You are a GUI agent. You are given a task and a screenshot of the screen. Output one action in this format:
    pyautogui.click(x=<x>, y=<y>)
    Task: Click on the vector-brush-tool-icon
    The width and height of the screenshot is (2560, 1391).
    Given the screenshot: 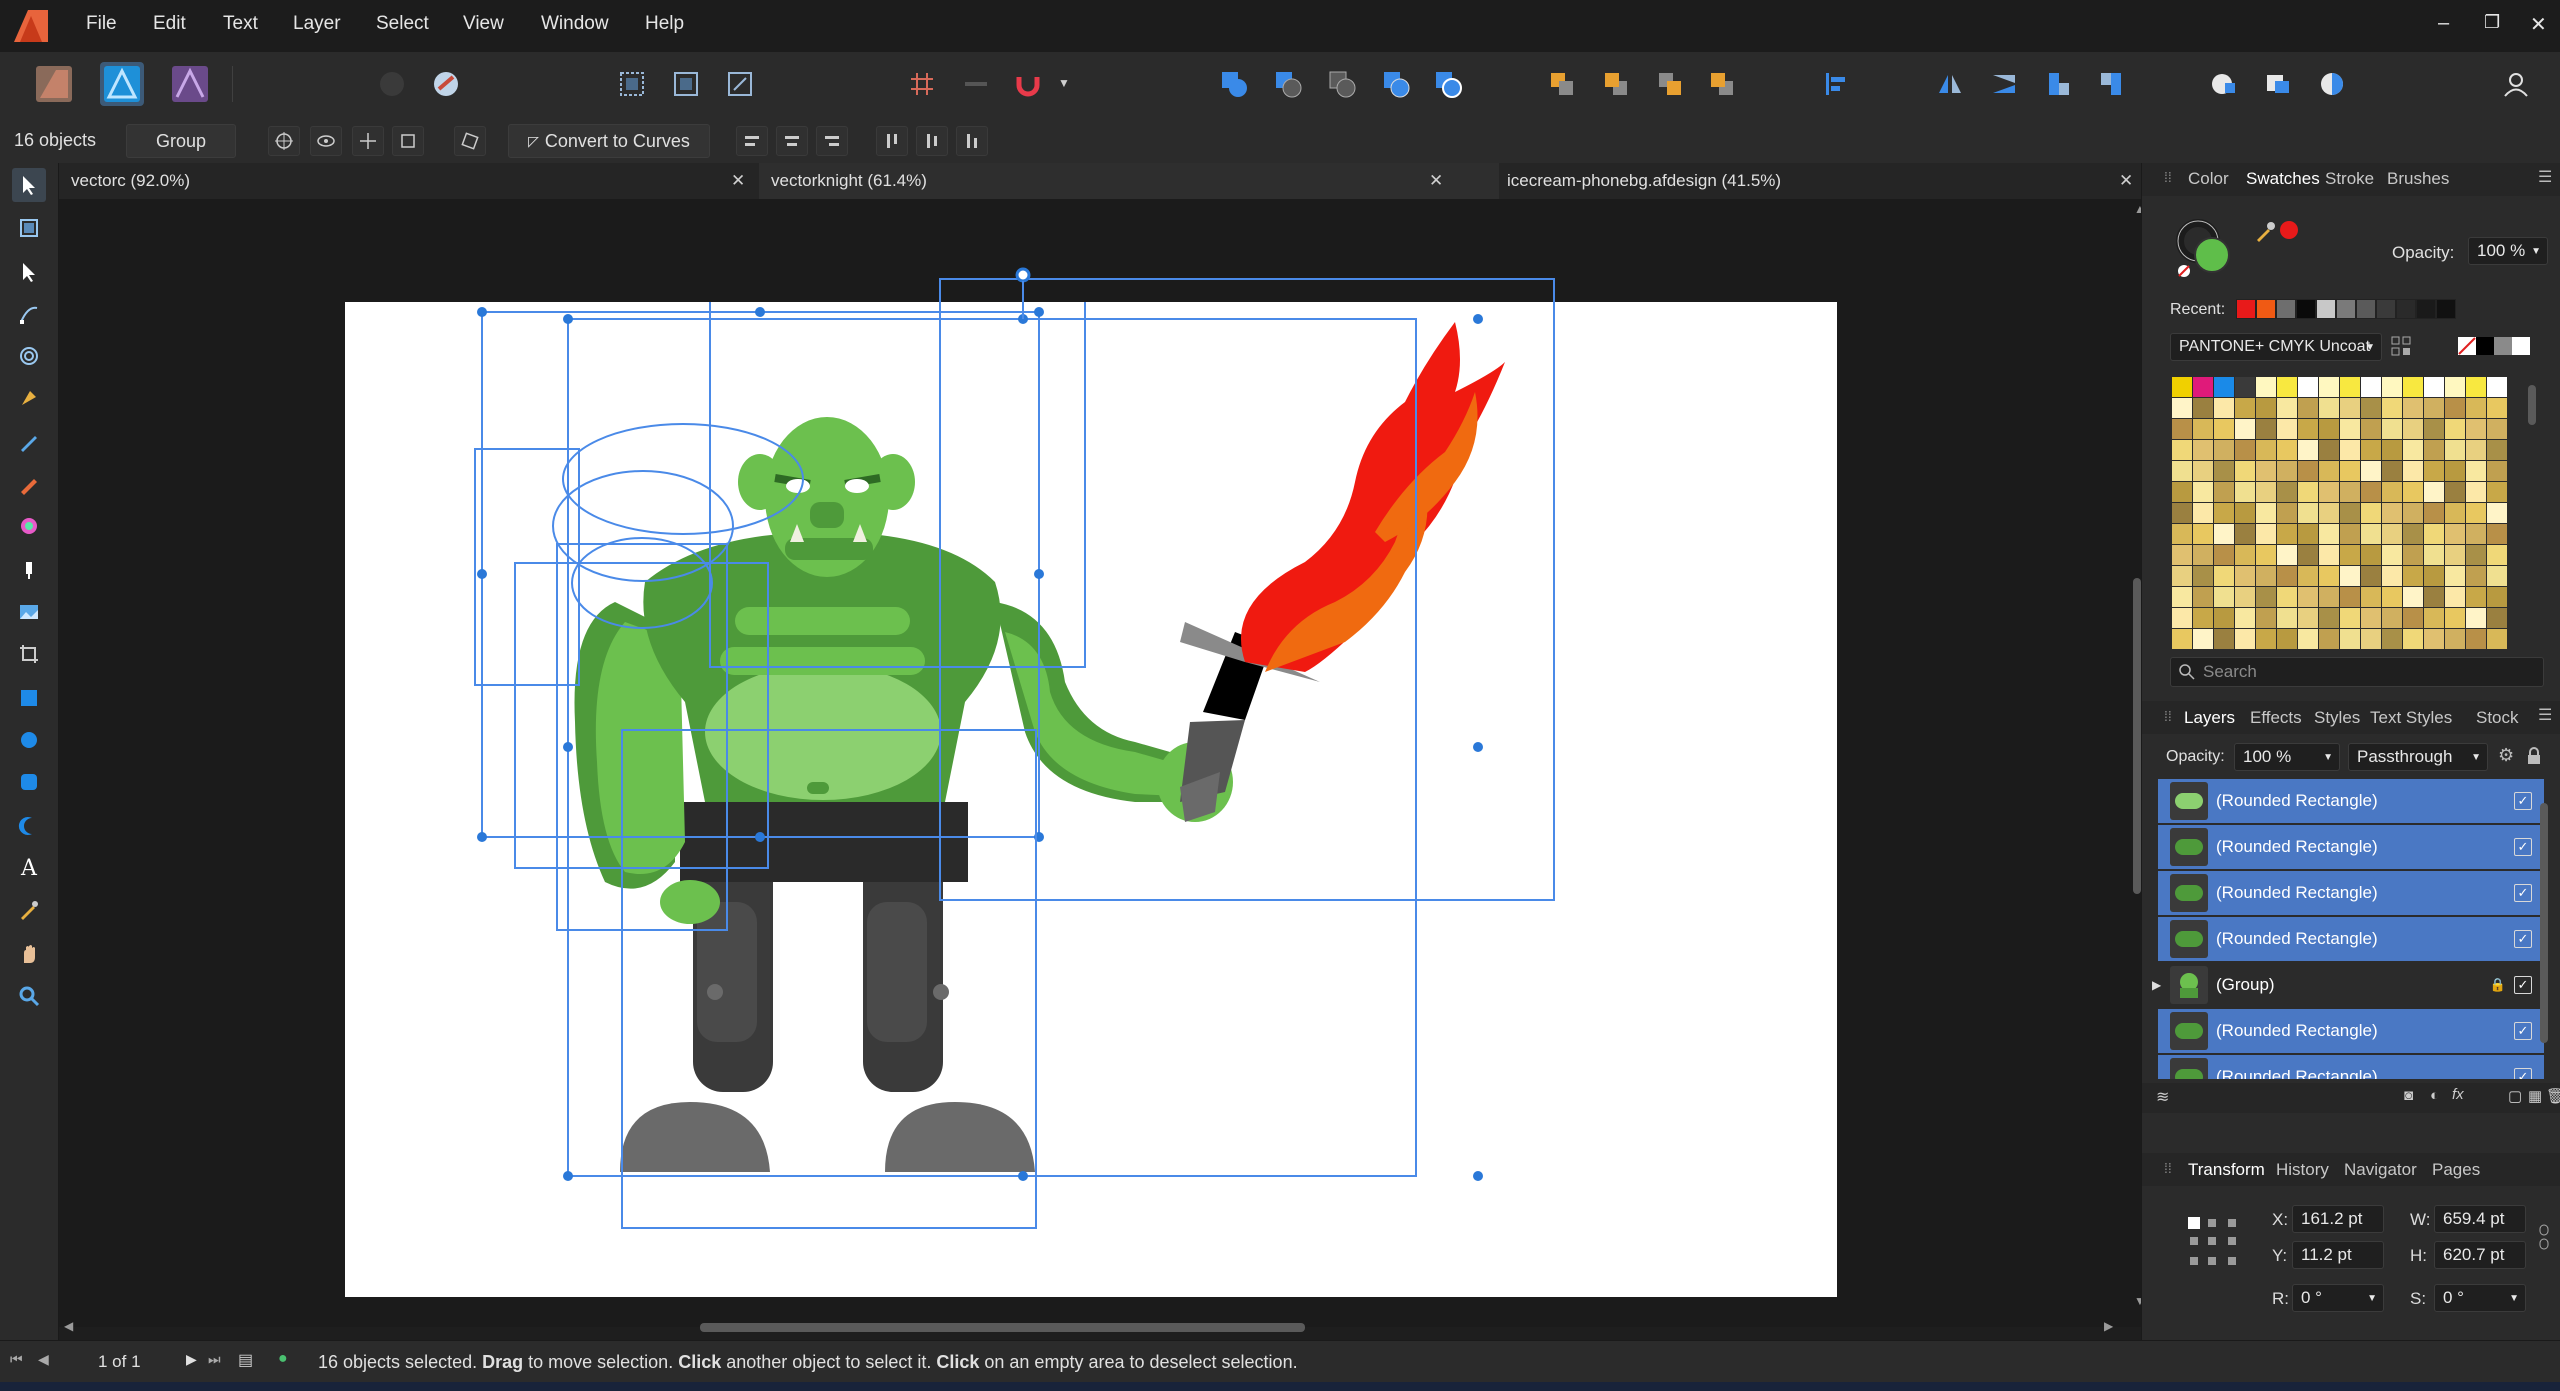 What is the action you would take?
    pyautogui.click(x=29, y=484)
    